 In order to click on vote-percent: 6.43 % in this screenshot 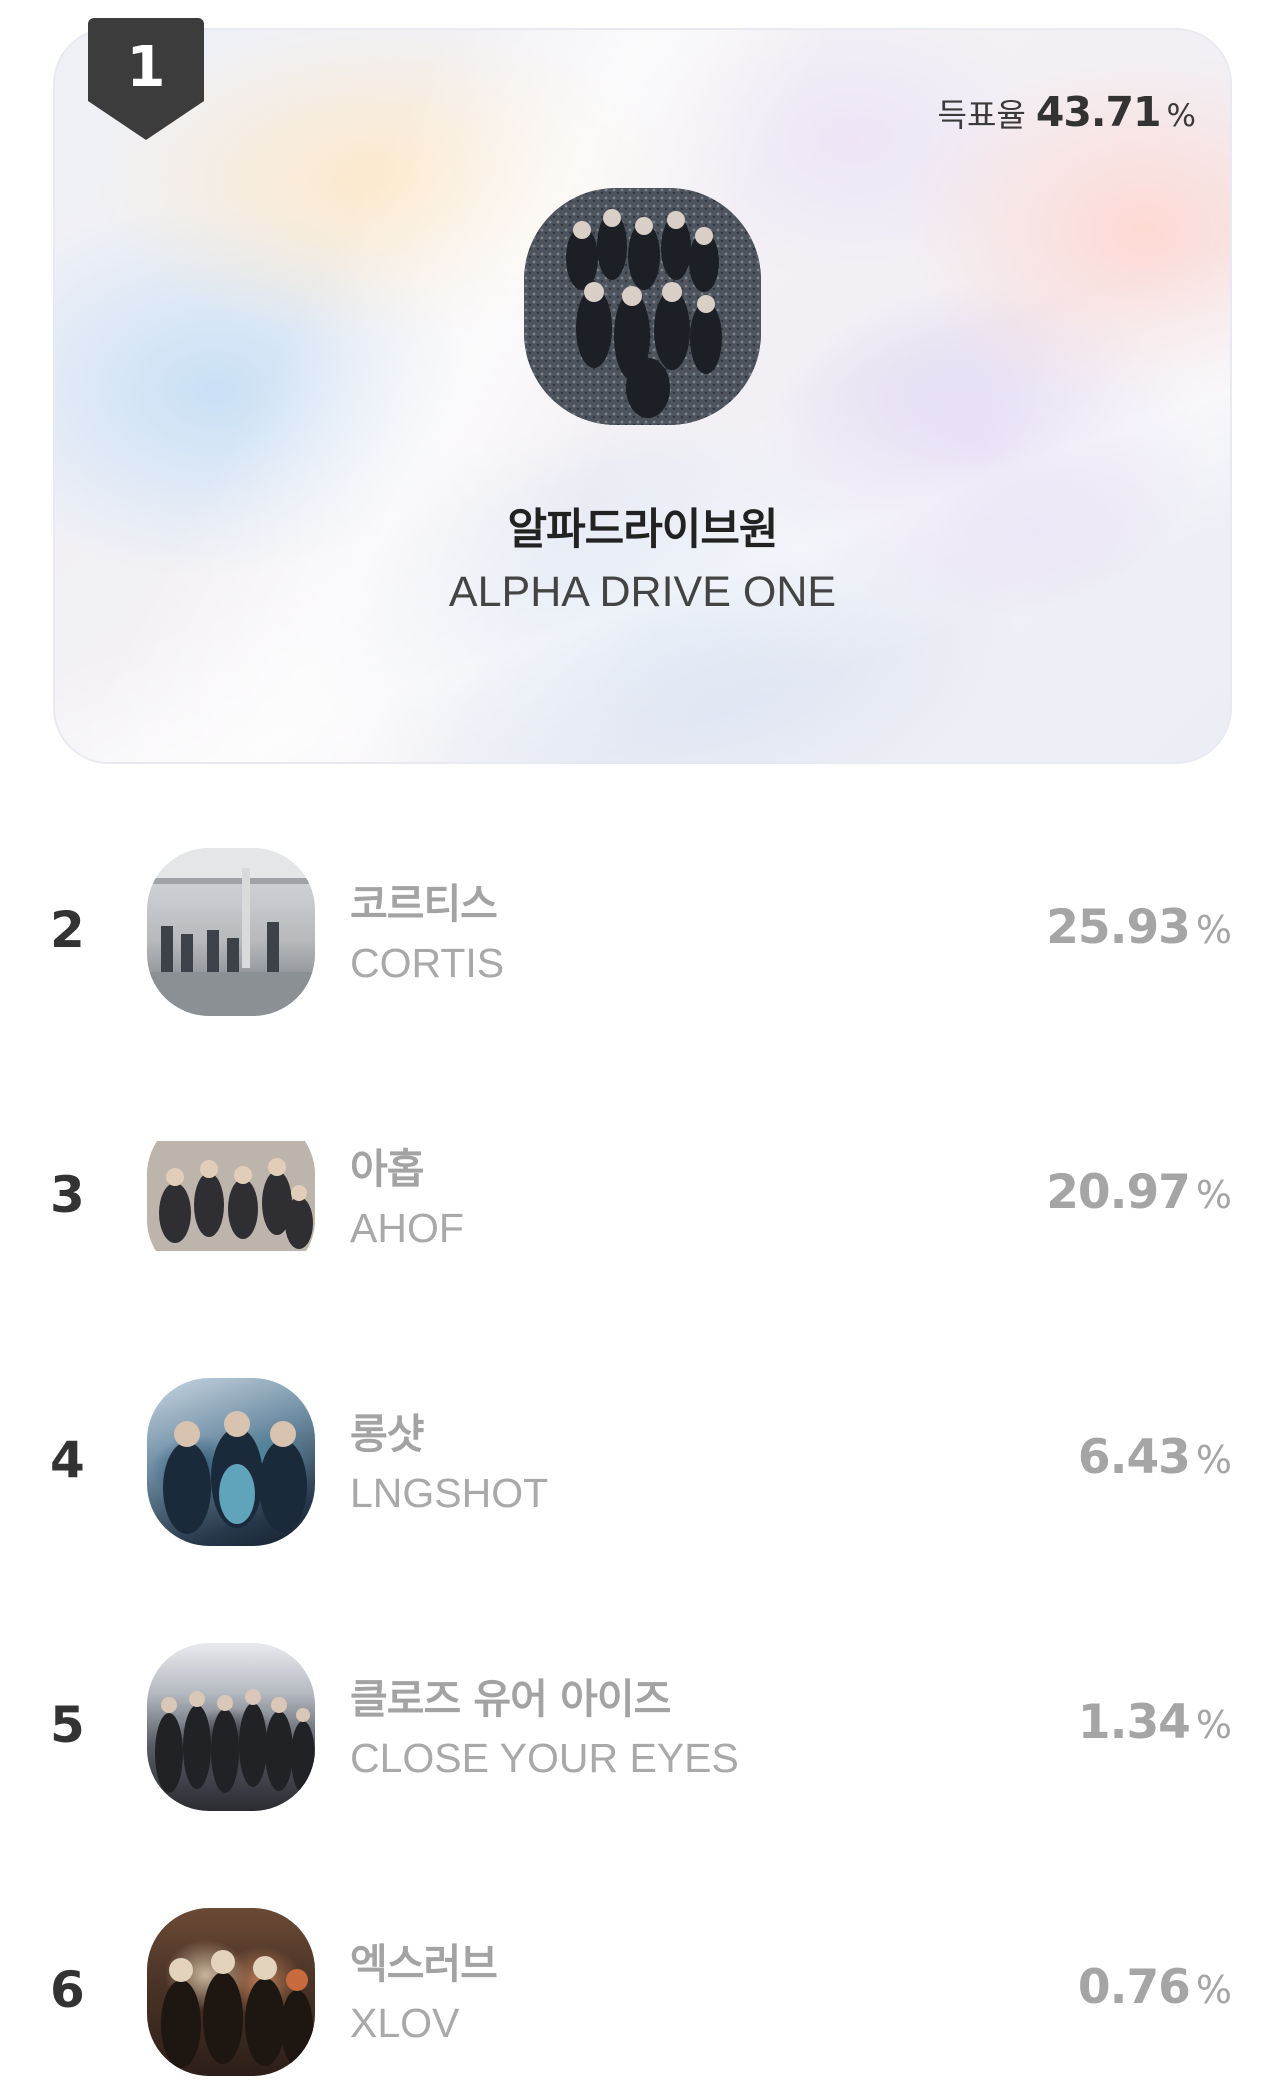, I will do `click(1155, 1457)`.